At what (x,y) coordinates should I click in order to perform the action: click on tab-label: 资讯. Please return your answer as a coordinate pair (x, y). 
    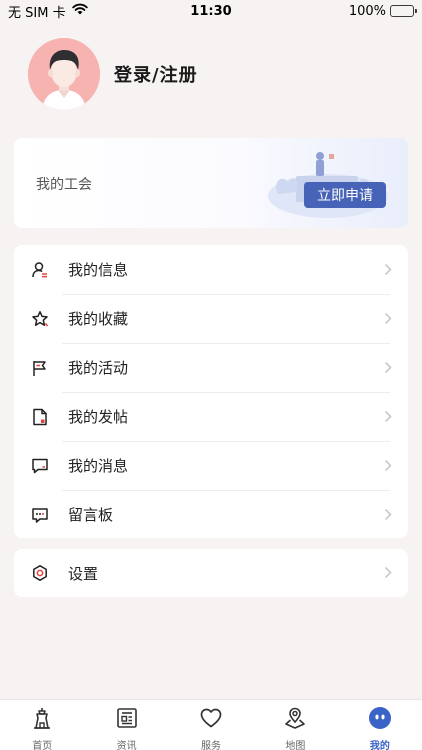
    Looking at the image, I should click on (126, 745).